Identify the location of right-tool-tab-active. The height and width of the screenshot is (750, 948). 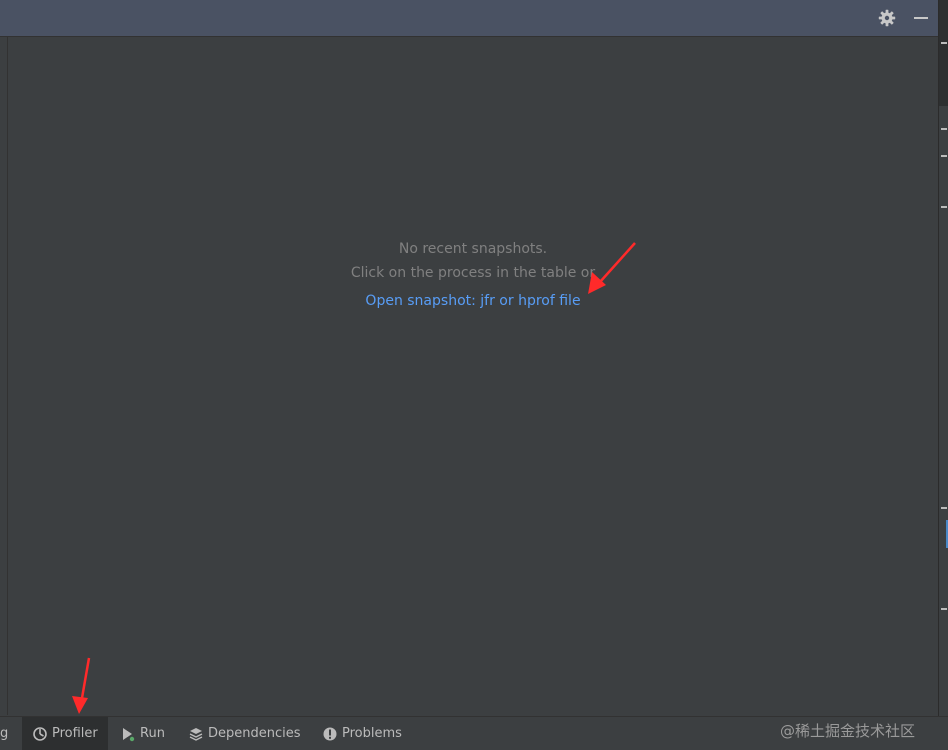
(943, 53).